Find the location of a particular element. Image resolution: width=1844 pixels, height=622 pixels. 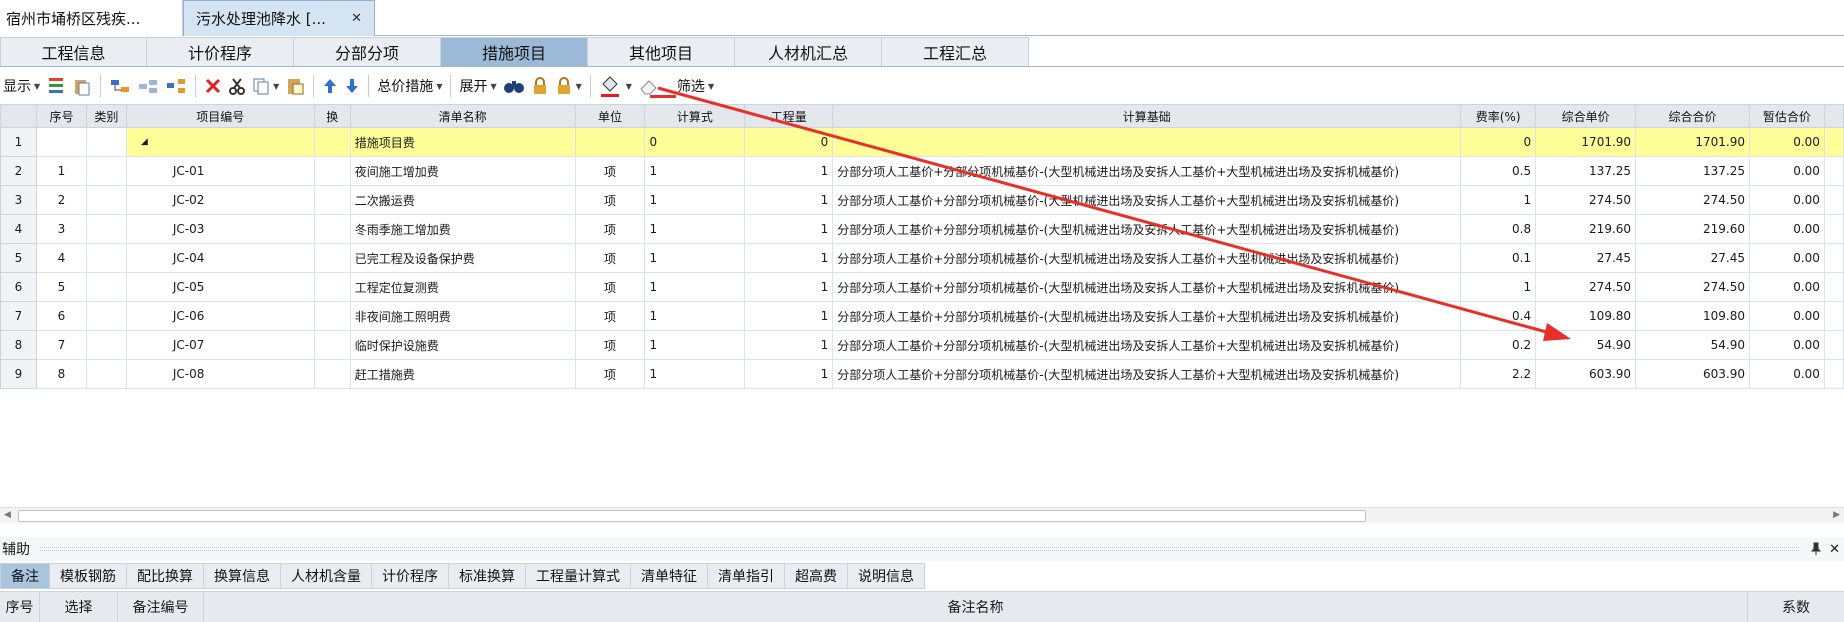

cell-seq: 3 is located at coordinates (61, 229).